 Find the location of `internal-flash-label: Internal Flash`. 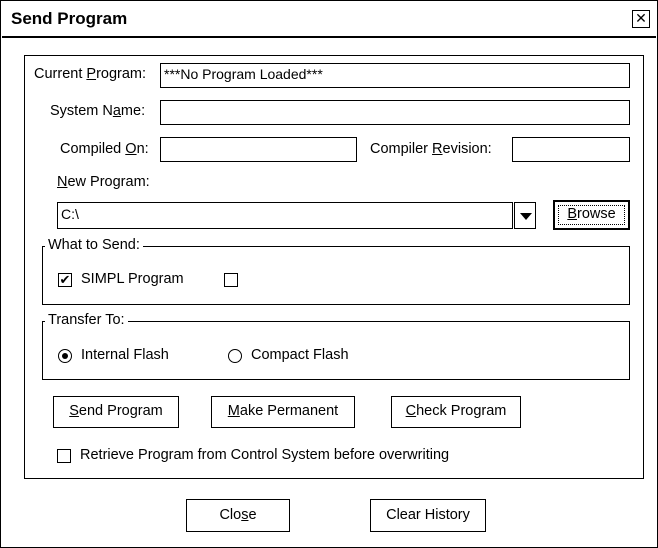

internal-flash-label: Internal Flash is located at coordinates (125, 355).